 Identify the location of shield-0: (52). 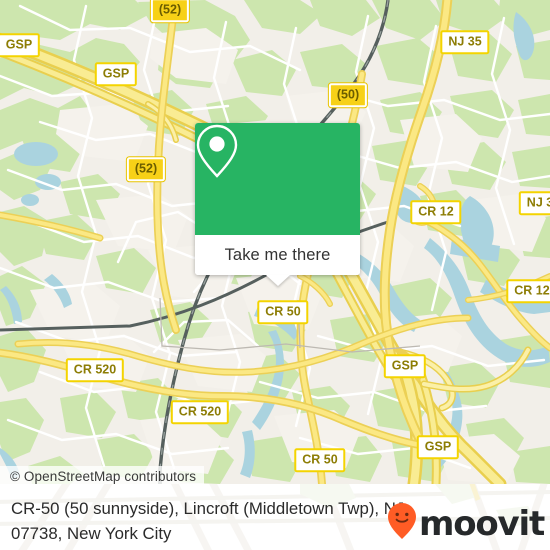
(170, 11).